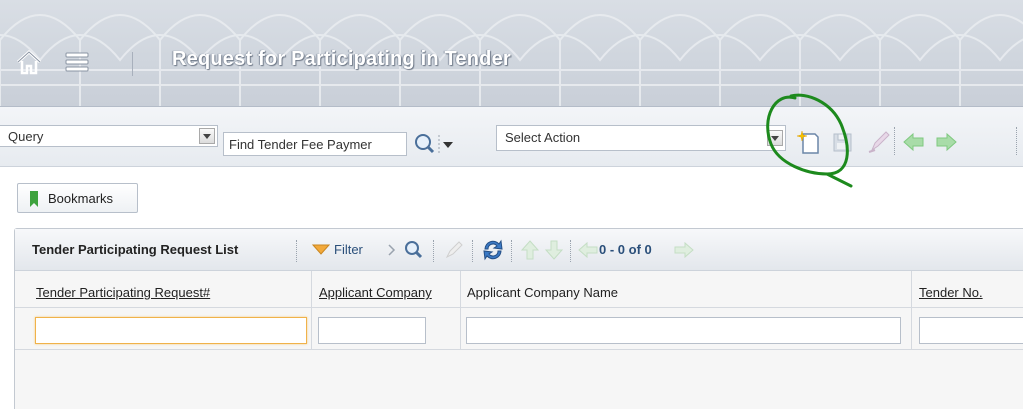 Image resolution: width=1023 pixels, height=409 pixels. Describe the element at coordinates (348, 249) in the screenshot. I see `filter-label: Filter` at that location.